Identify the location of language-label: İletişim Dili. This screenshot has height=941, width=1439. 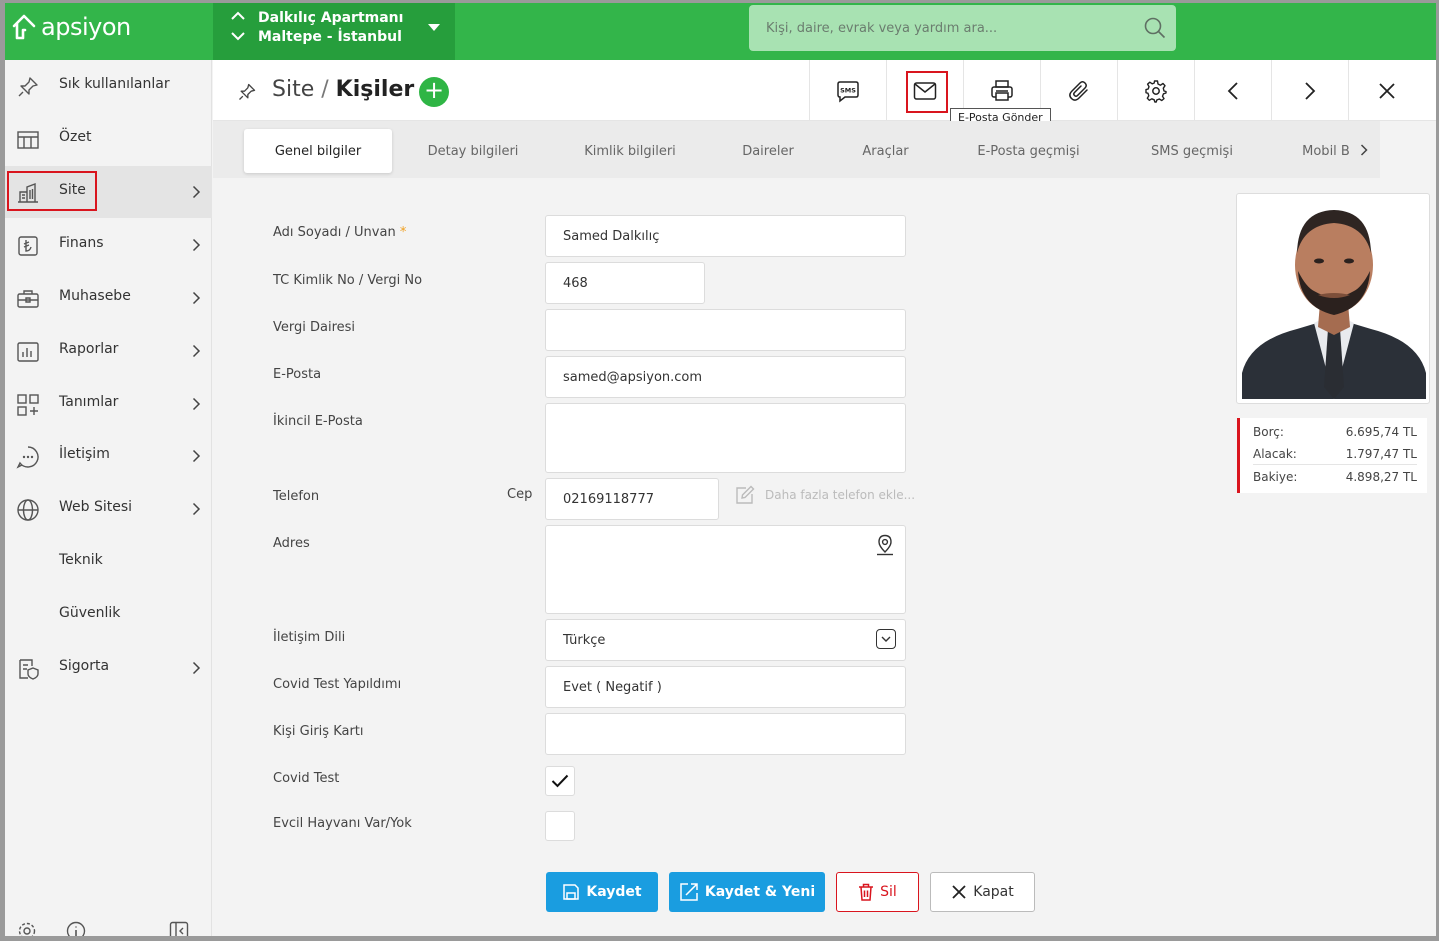
(309, 637).